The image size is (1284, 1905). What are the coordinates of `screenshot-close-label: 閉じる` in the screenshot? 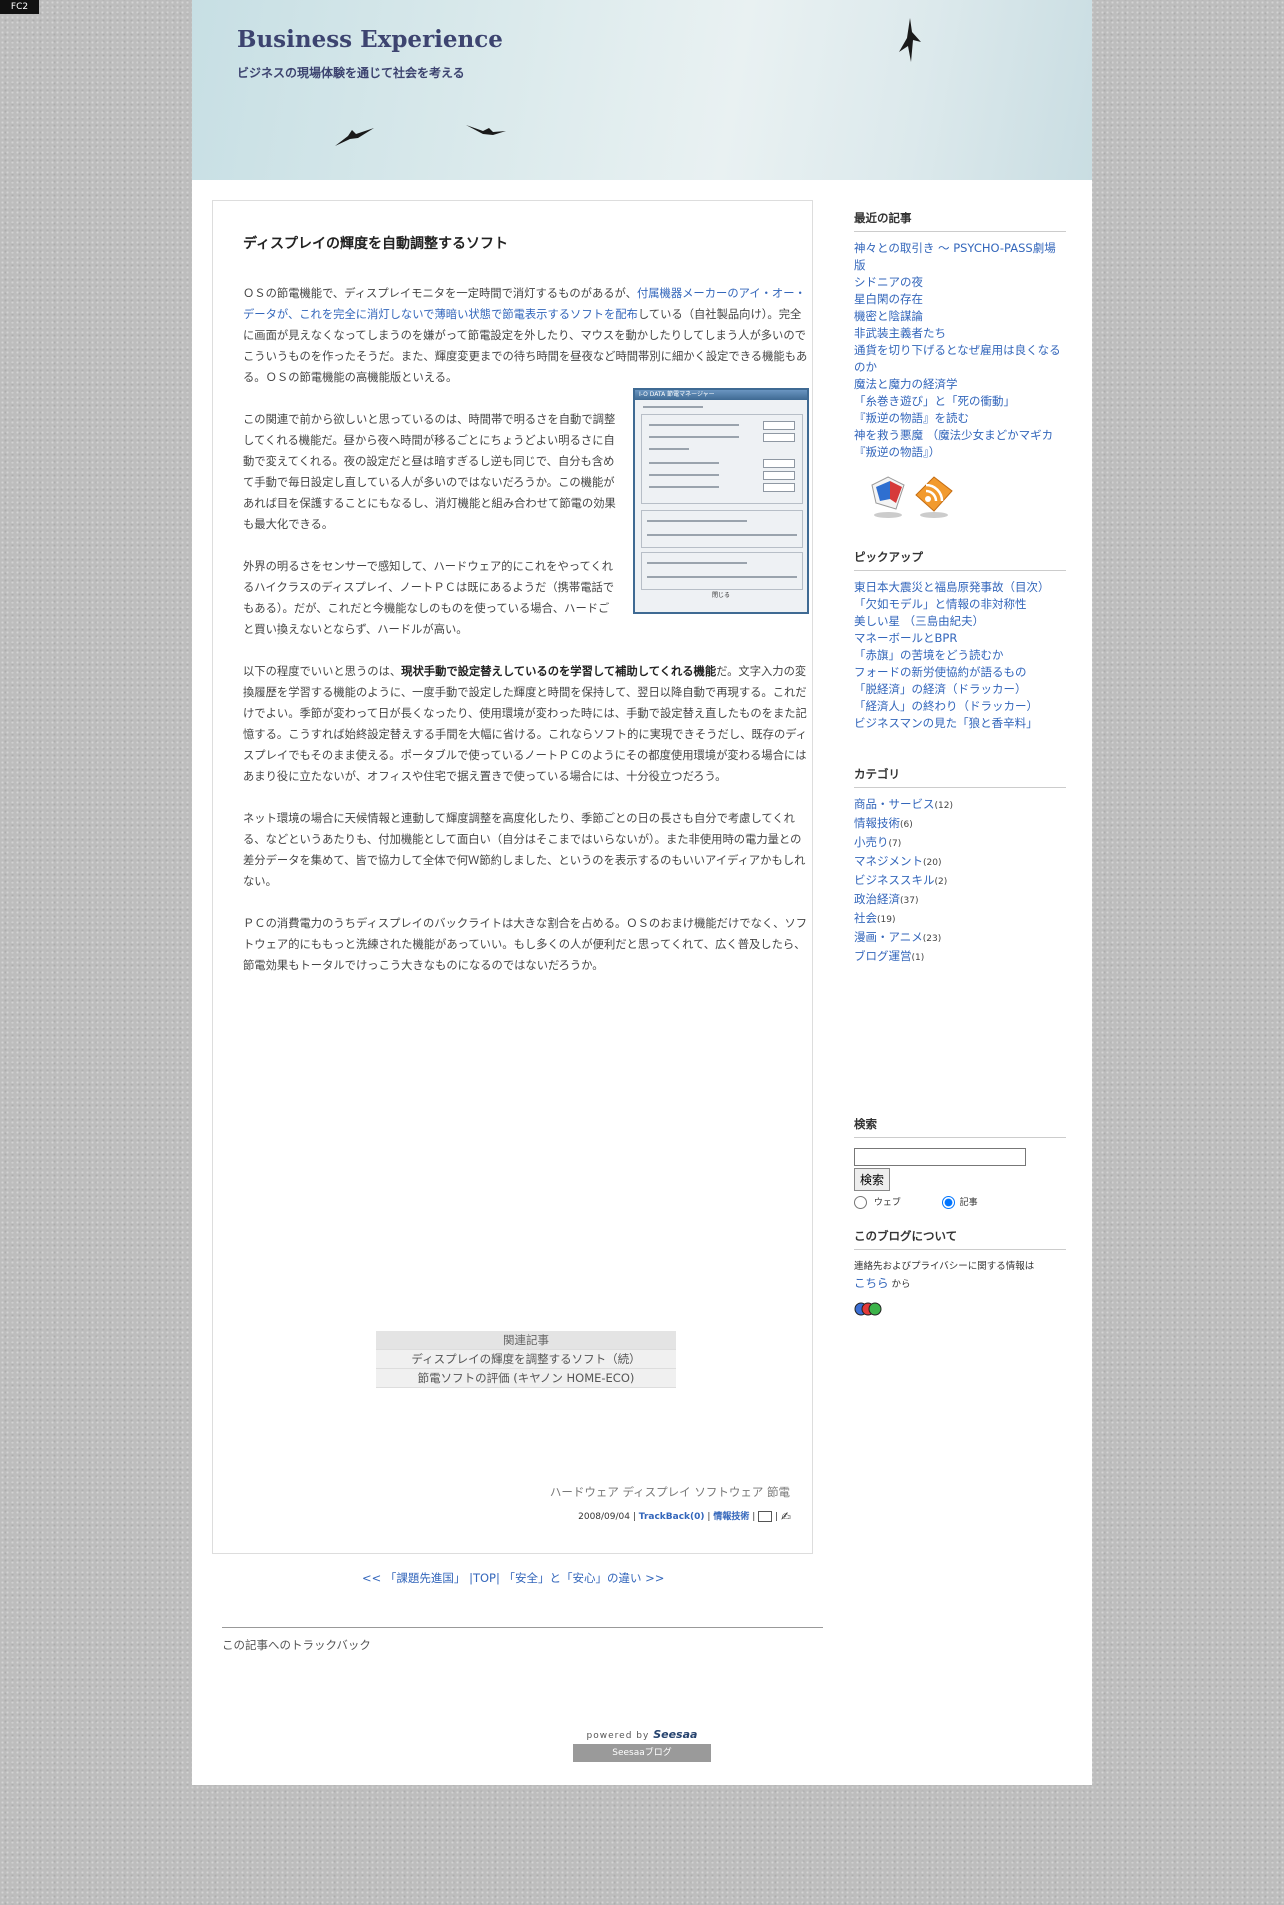 It's located at (720, 595).